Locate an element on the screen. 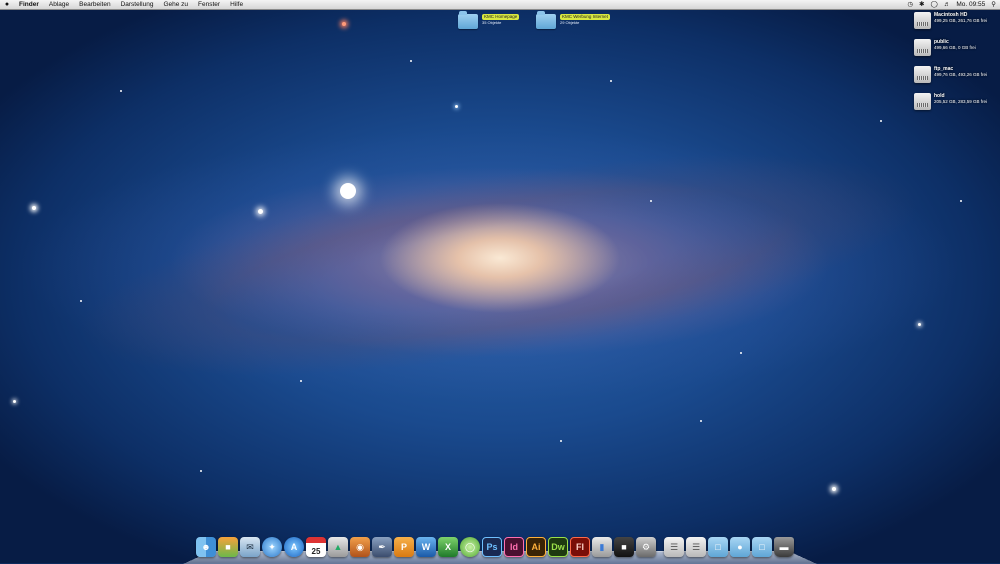 The height and width of the screenshot is (564, 1000). dock-system-preferences-icon: ⚙ is located at coordinates (646, 547).